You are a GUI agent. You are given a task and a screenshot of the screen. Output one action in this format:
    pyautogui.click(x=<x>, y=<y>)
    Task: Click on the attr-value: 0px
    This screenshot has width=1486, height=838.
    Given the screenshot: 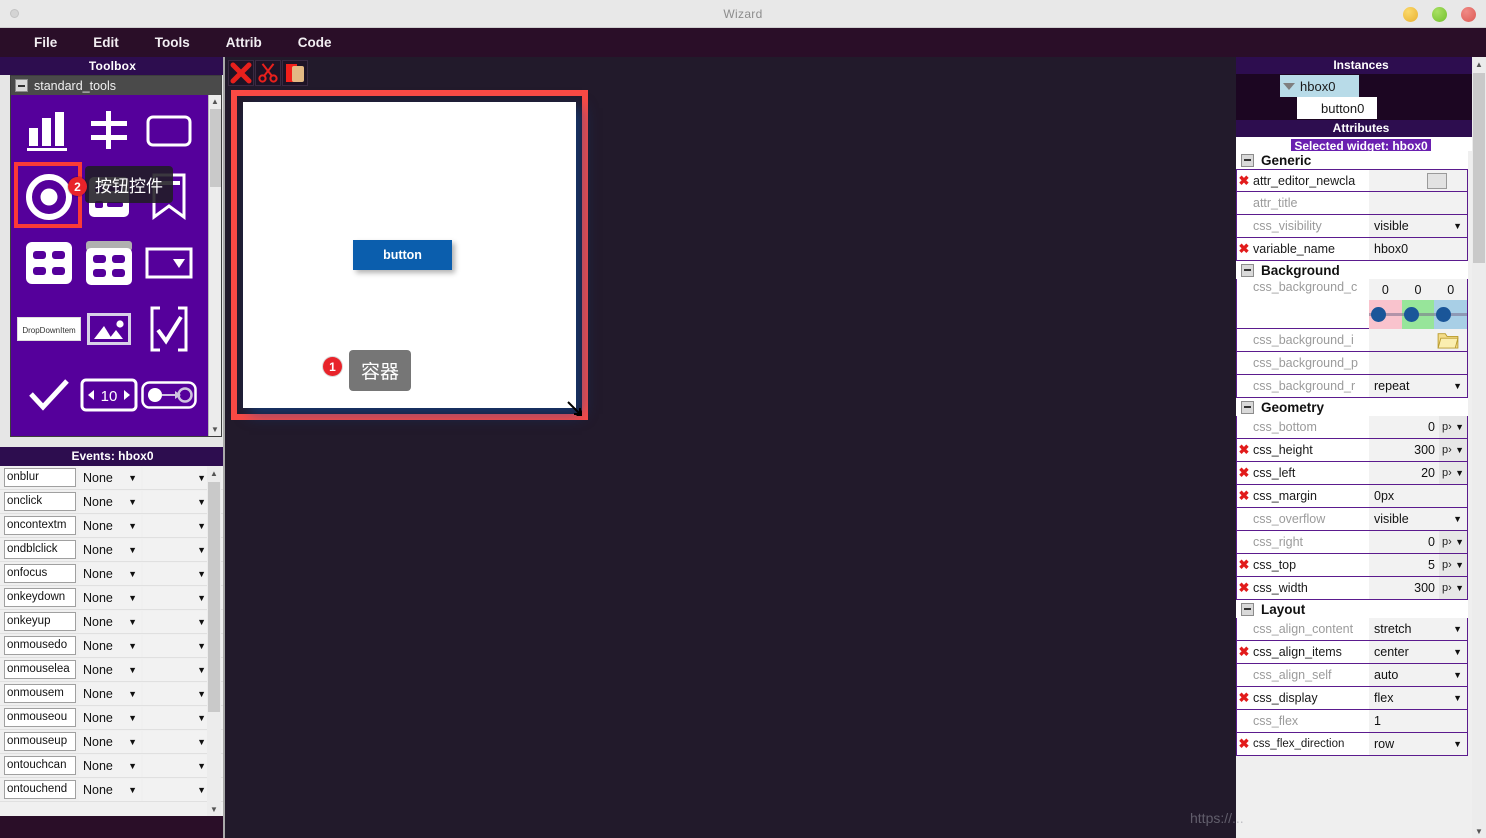 What is the action you would take?
    pyautogui.click(x=1418, y=496)
    